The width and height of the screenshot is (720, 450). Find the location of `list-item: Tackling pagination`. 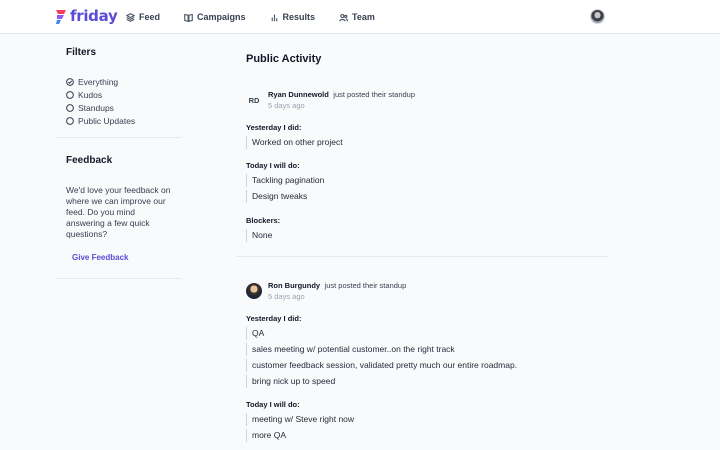

list-item: Tackling pagination is located at coordinates (285, 180).